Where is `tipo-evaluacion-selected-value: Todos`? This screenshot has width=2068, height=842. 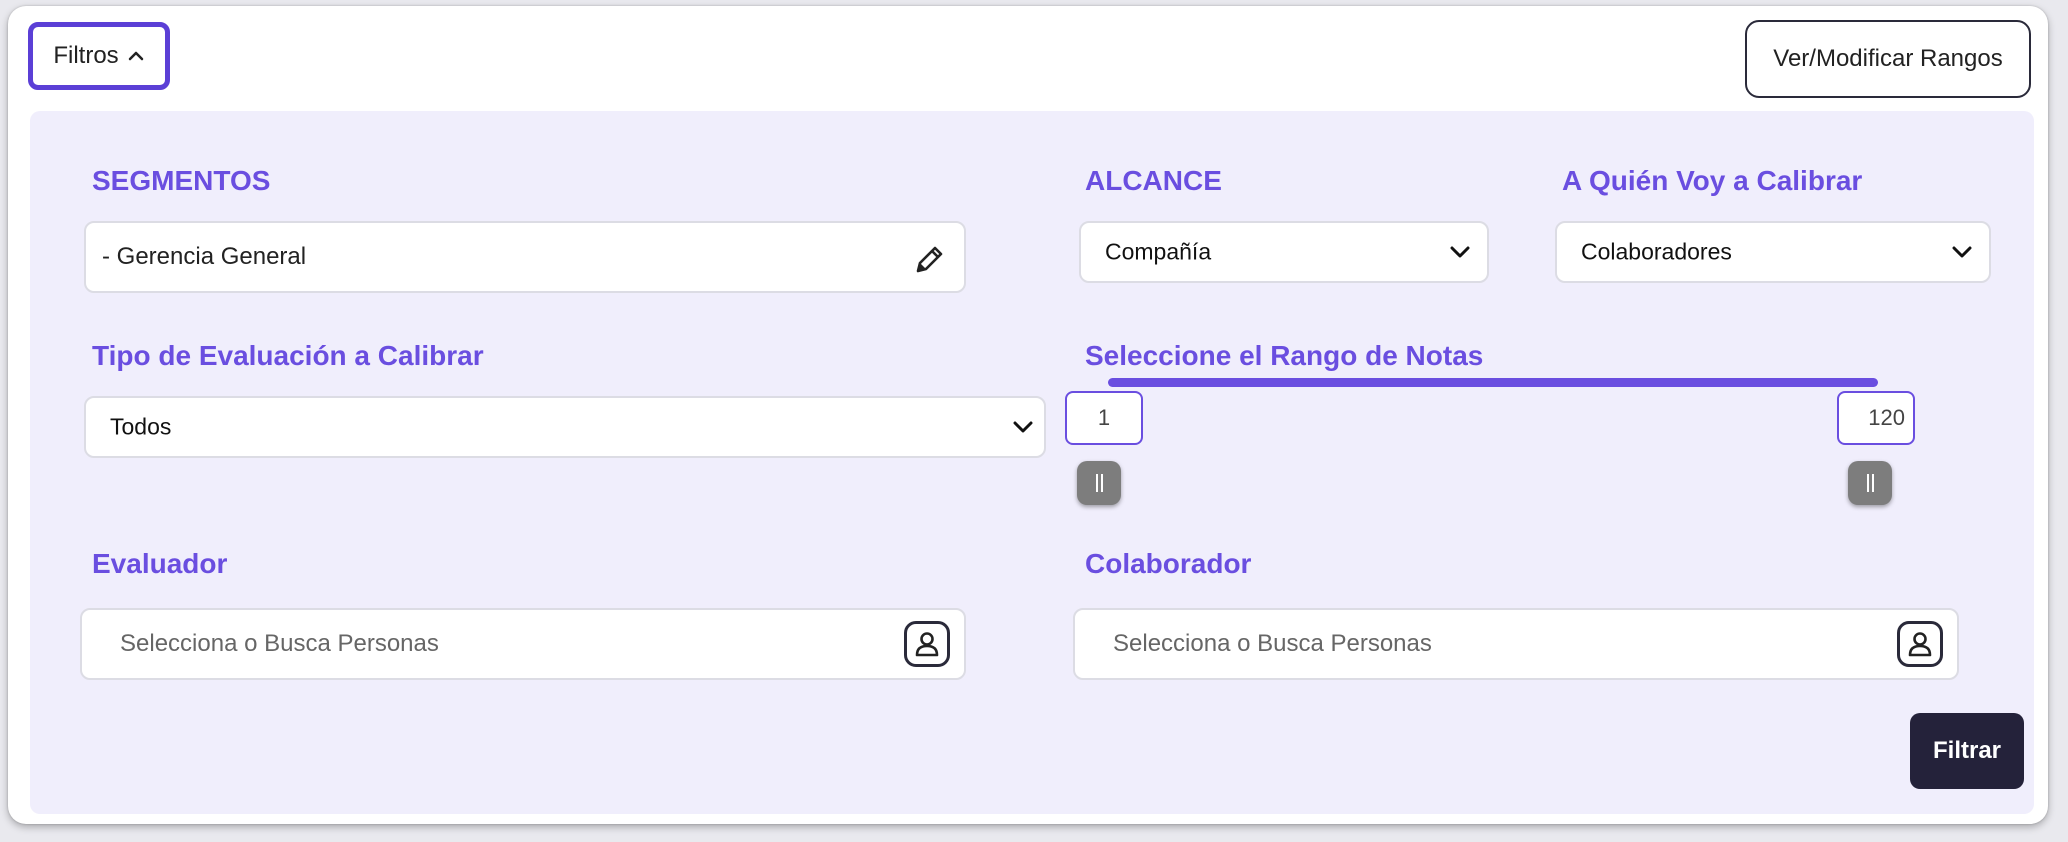 tipo-evaluacion-selected-value: Todos is located at coordinates (141, 426).